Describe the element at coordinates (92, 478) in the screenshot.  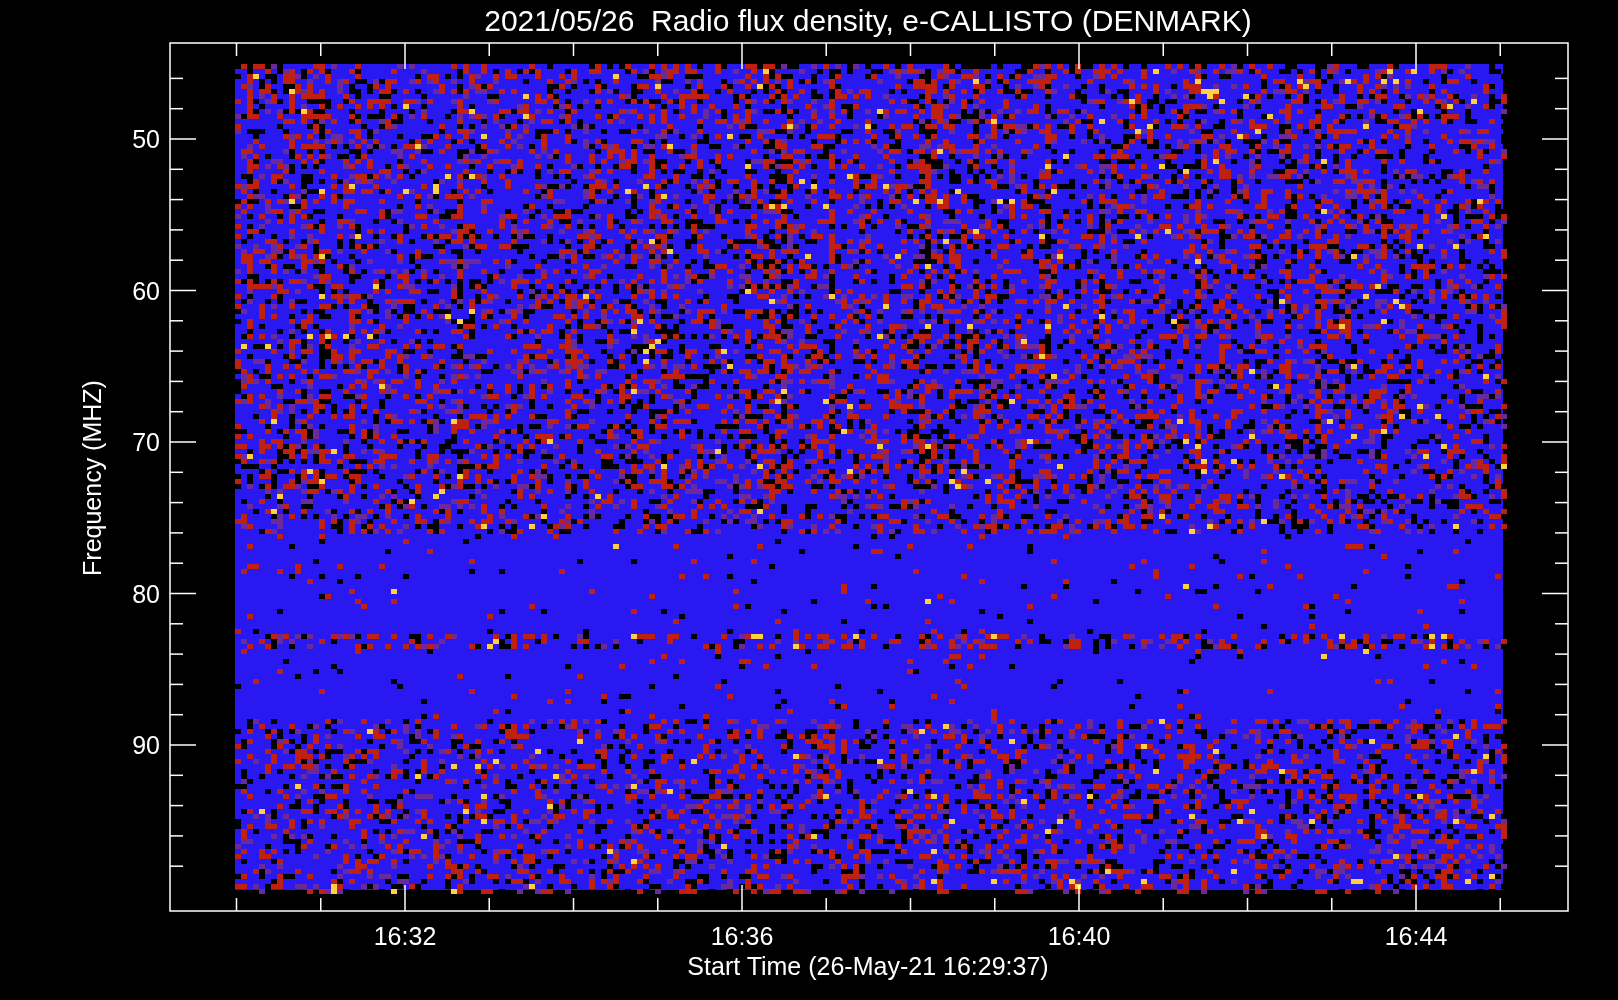
I see `y-axis-label: Frequency (MHZ)` at that location.